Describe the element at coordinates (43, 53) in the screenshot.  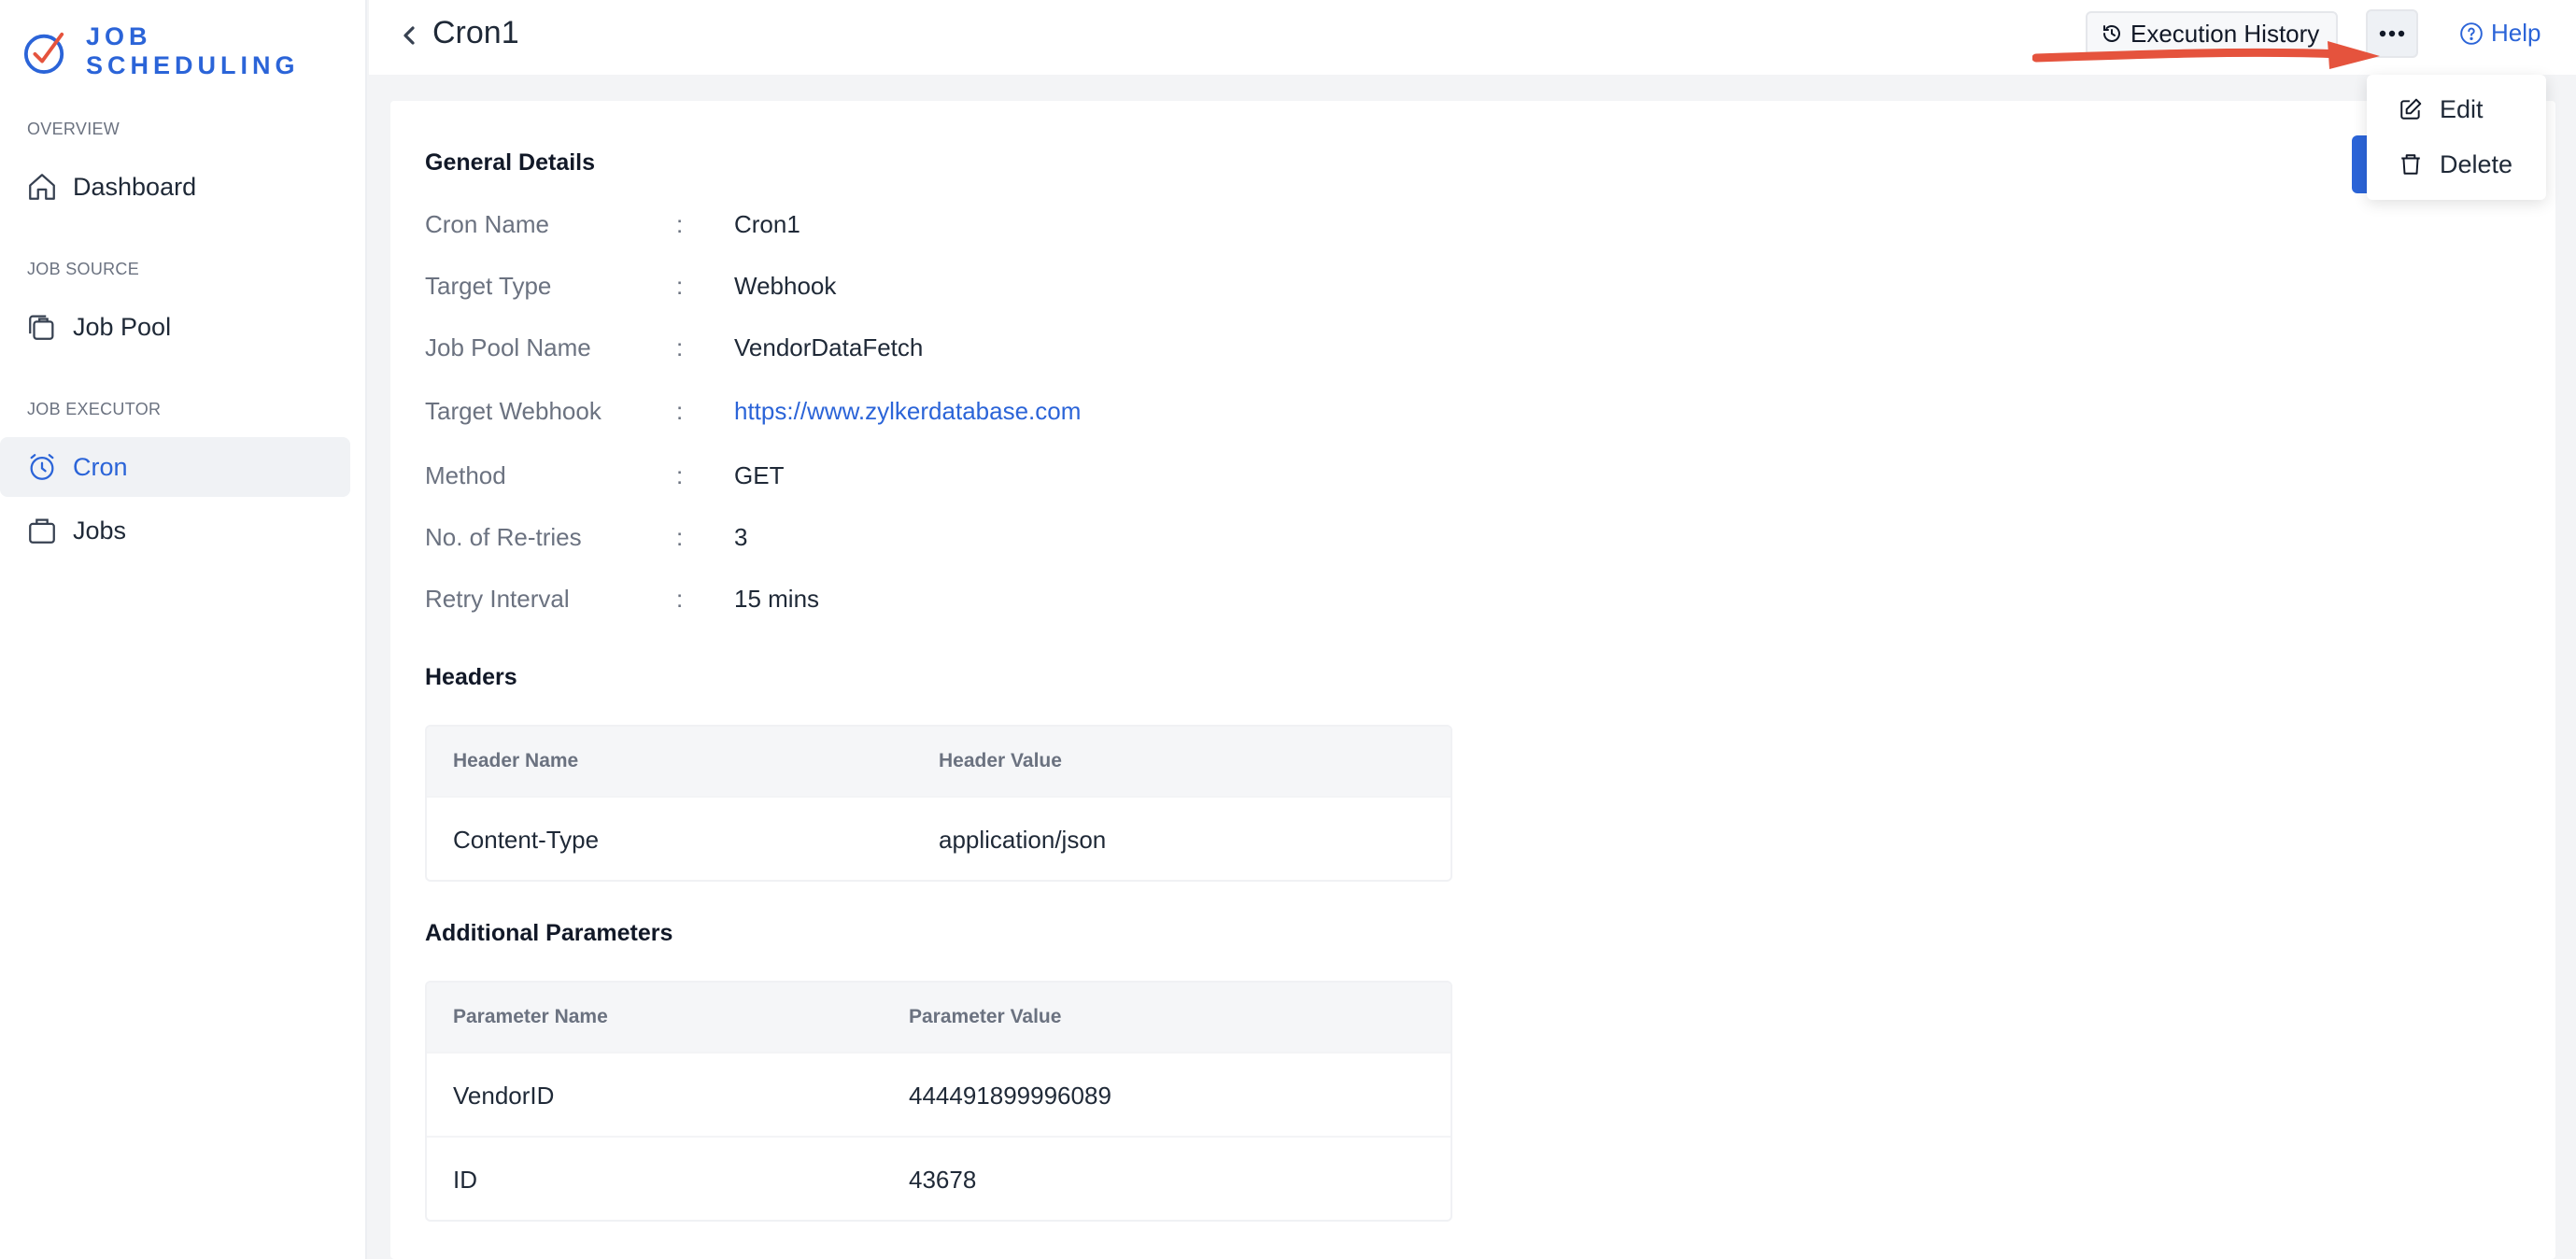
I see `app-logo-icon` at that location.